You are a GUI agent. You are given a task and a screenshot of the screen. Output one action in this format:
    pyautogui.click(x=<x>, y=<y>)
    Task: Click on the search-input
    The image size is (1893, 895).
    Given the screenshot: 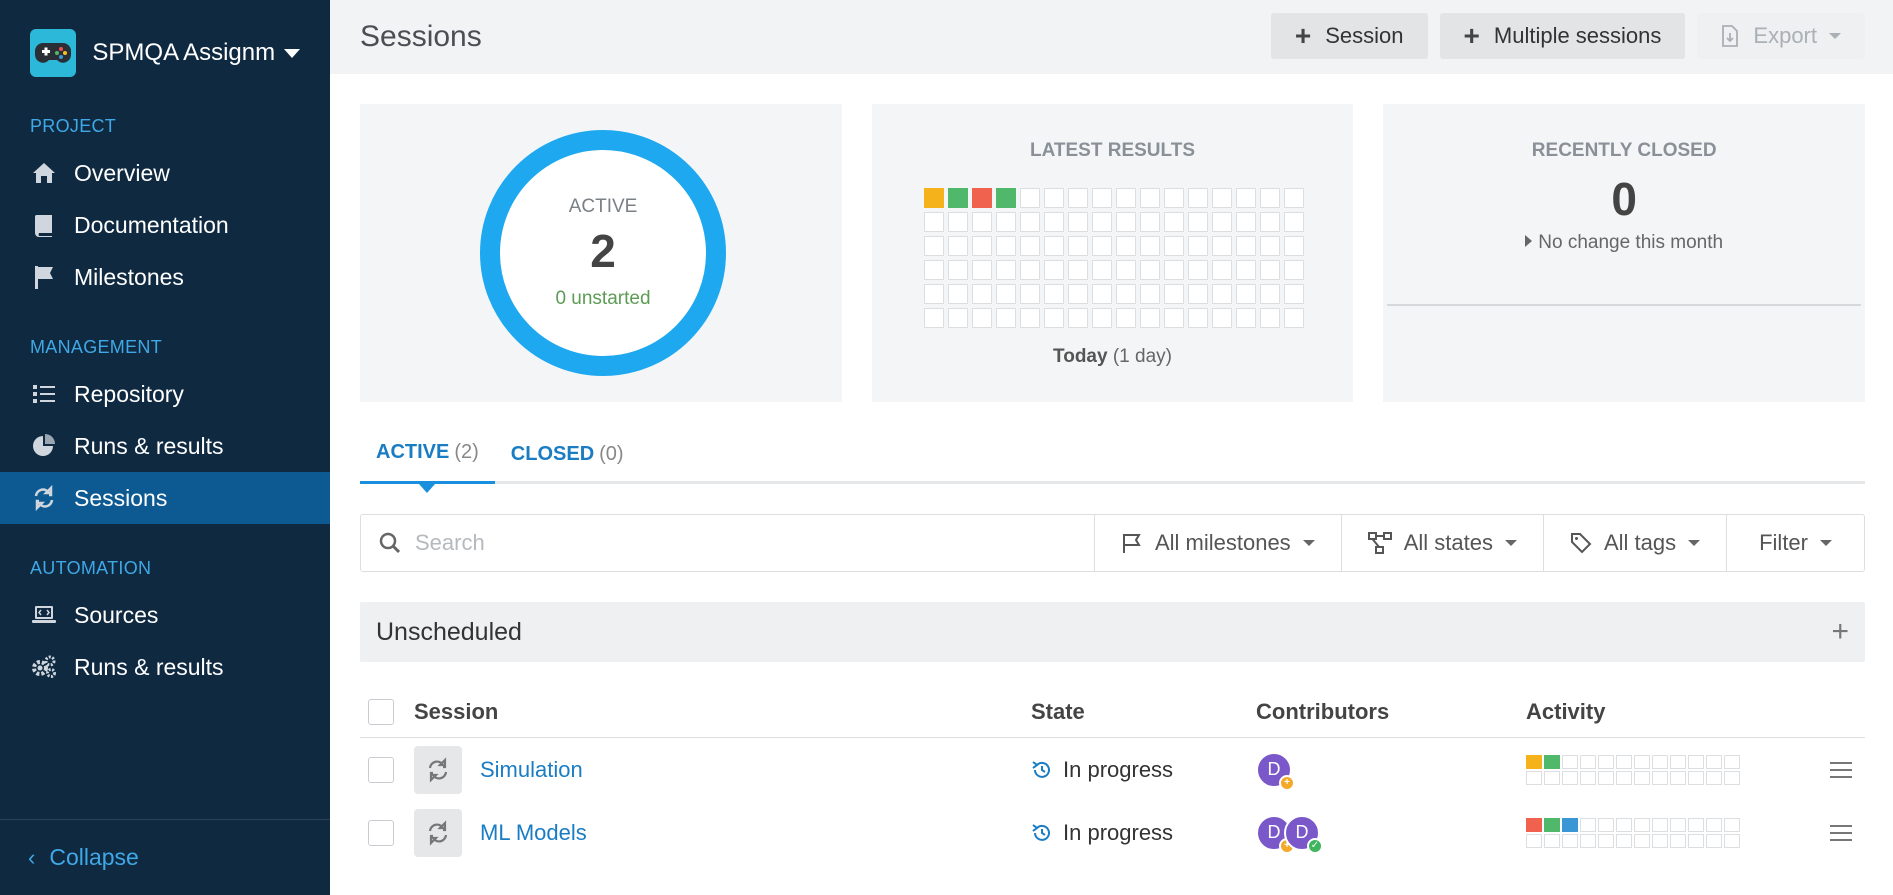 What is the action you would take?
    pyautogui.click(x=615, y=543)
    